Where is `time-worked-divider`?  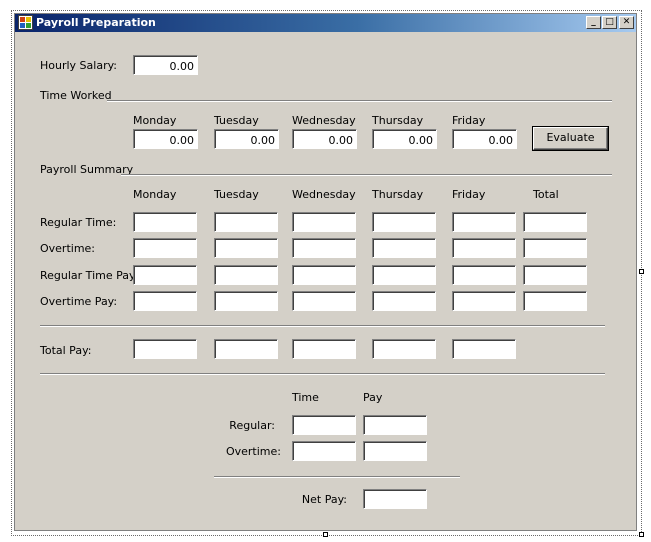
time-worked-divider is located at coordinates (359, 101).